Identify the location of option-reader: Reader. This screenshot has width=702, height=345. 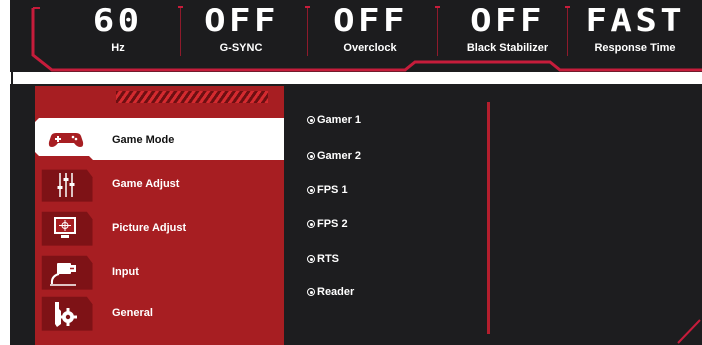
(330, 292).